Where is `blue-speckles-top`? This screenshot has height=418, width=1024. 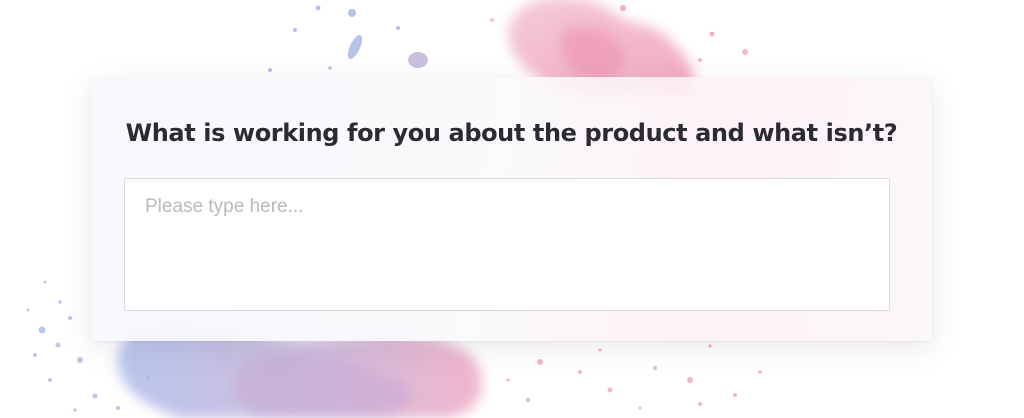
blue-speckles-top is located at coordinates (348, 38).